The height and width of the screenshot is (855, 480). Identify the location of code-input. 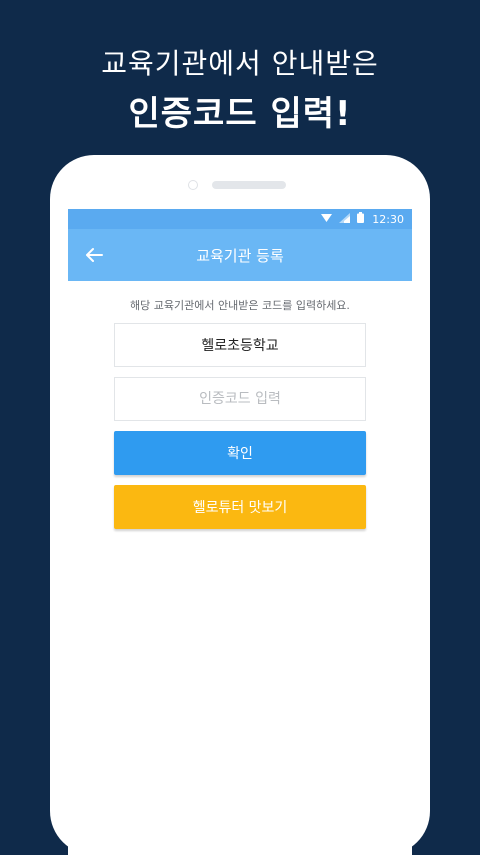
(240, 399).